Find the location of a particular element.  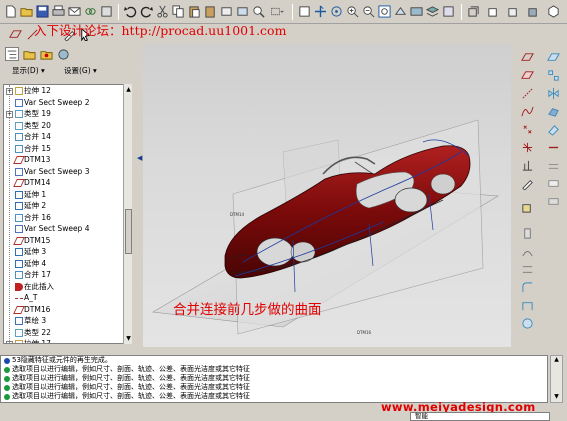

link-icon is located at coordinates (90, 11).